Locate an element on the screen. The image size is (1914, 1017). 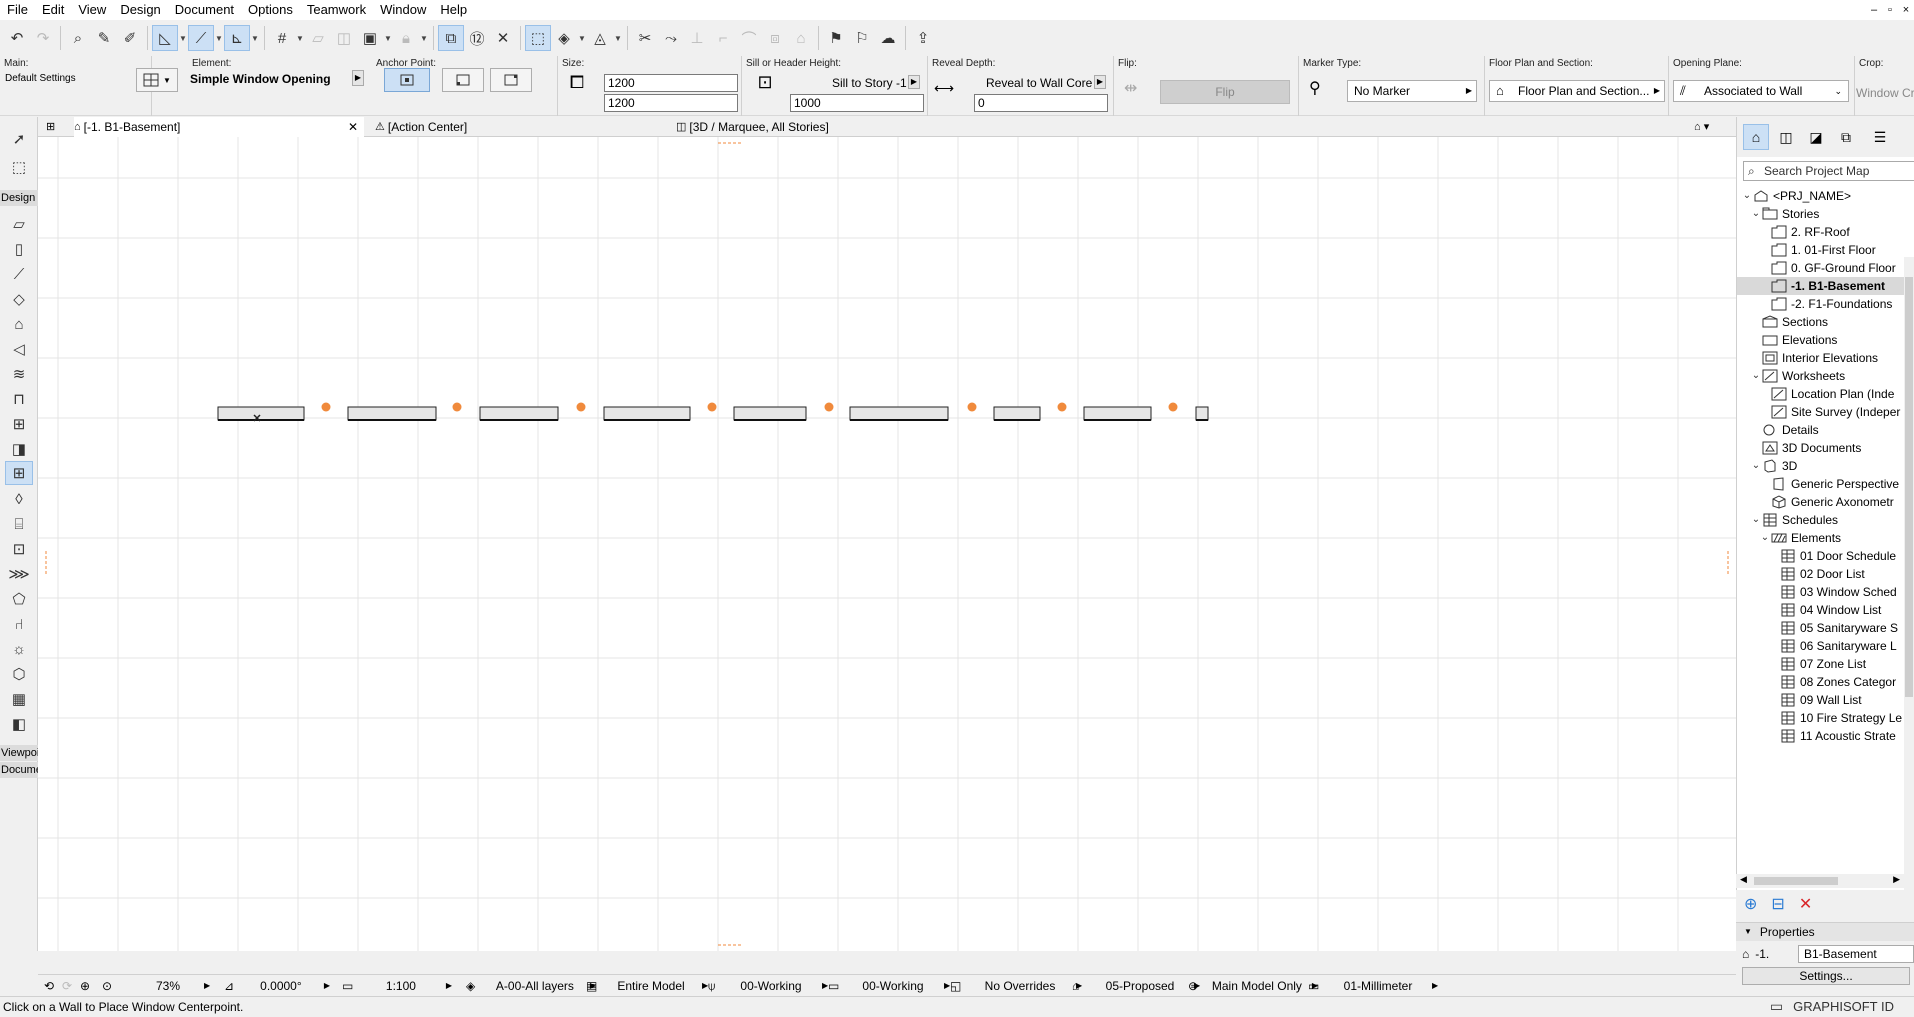
anchor-left-button is located at coordinates (463, 80).